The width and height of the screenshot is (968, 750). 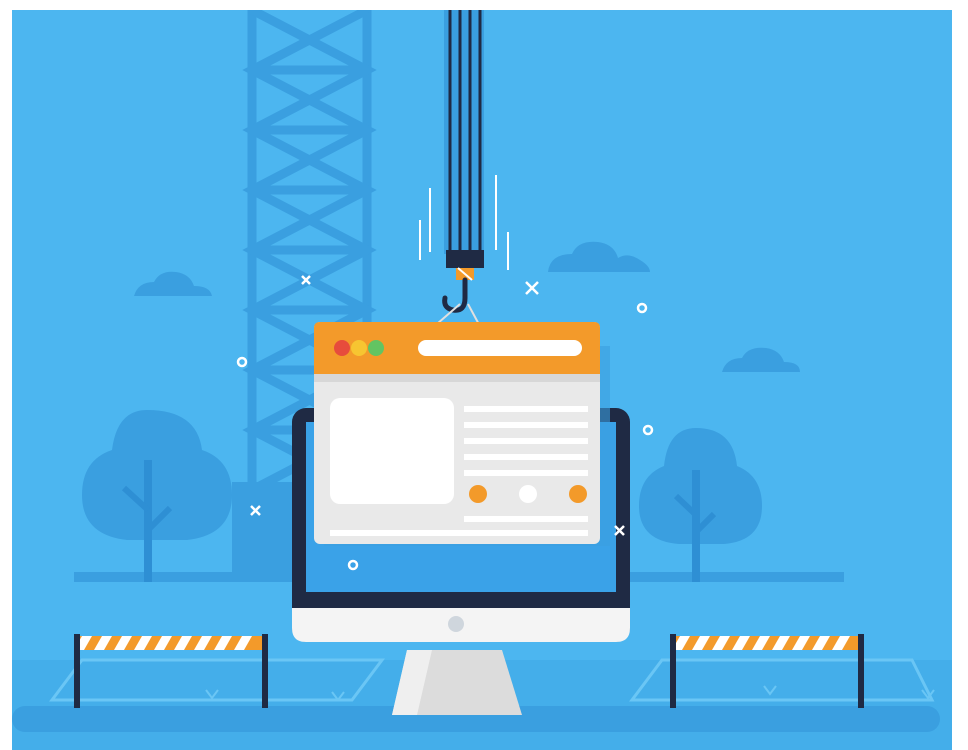 I want to click on crane-cables, so click(x=464, y=132).